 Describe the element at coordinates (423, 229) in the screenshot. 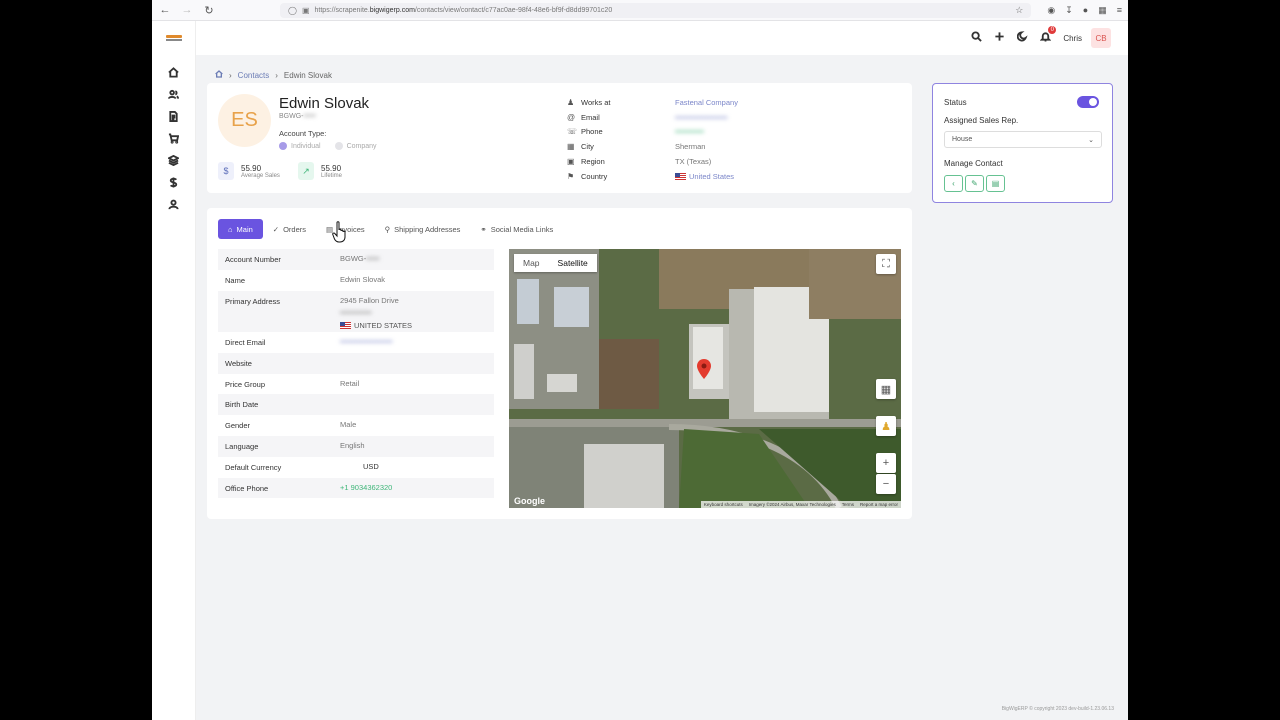

I see `tab-shipping-addresses: ⚲ Shipping Addresses` at that location.